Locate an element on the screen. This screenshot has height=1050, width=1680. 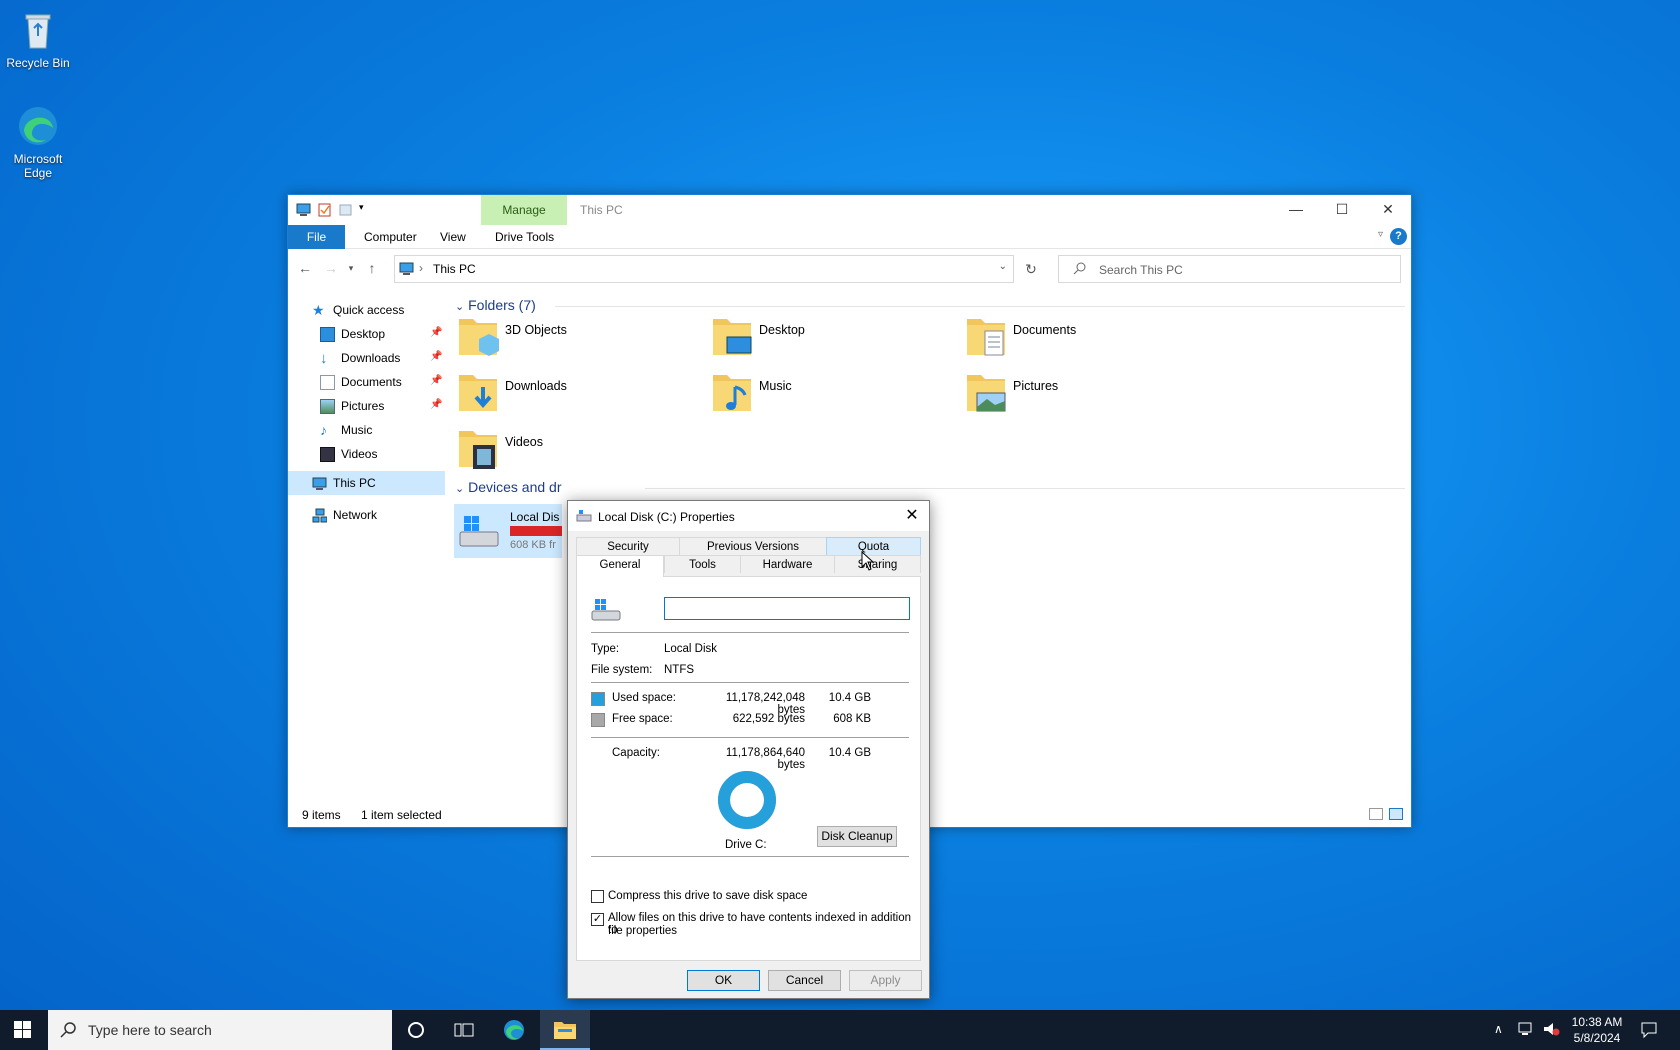
minimize-button: — is located at coordinates (1296, 210).